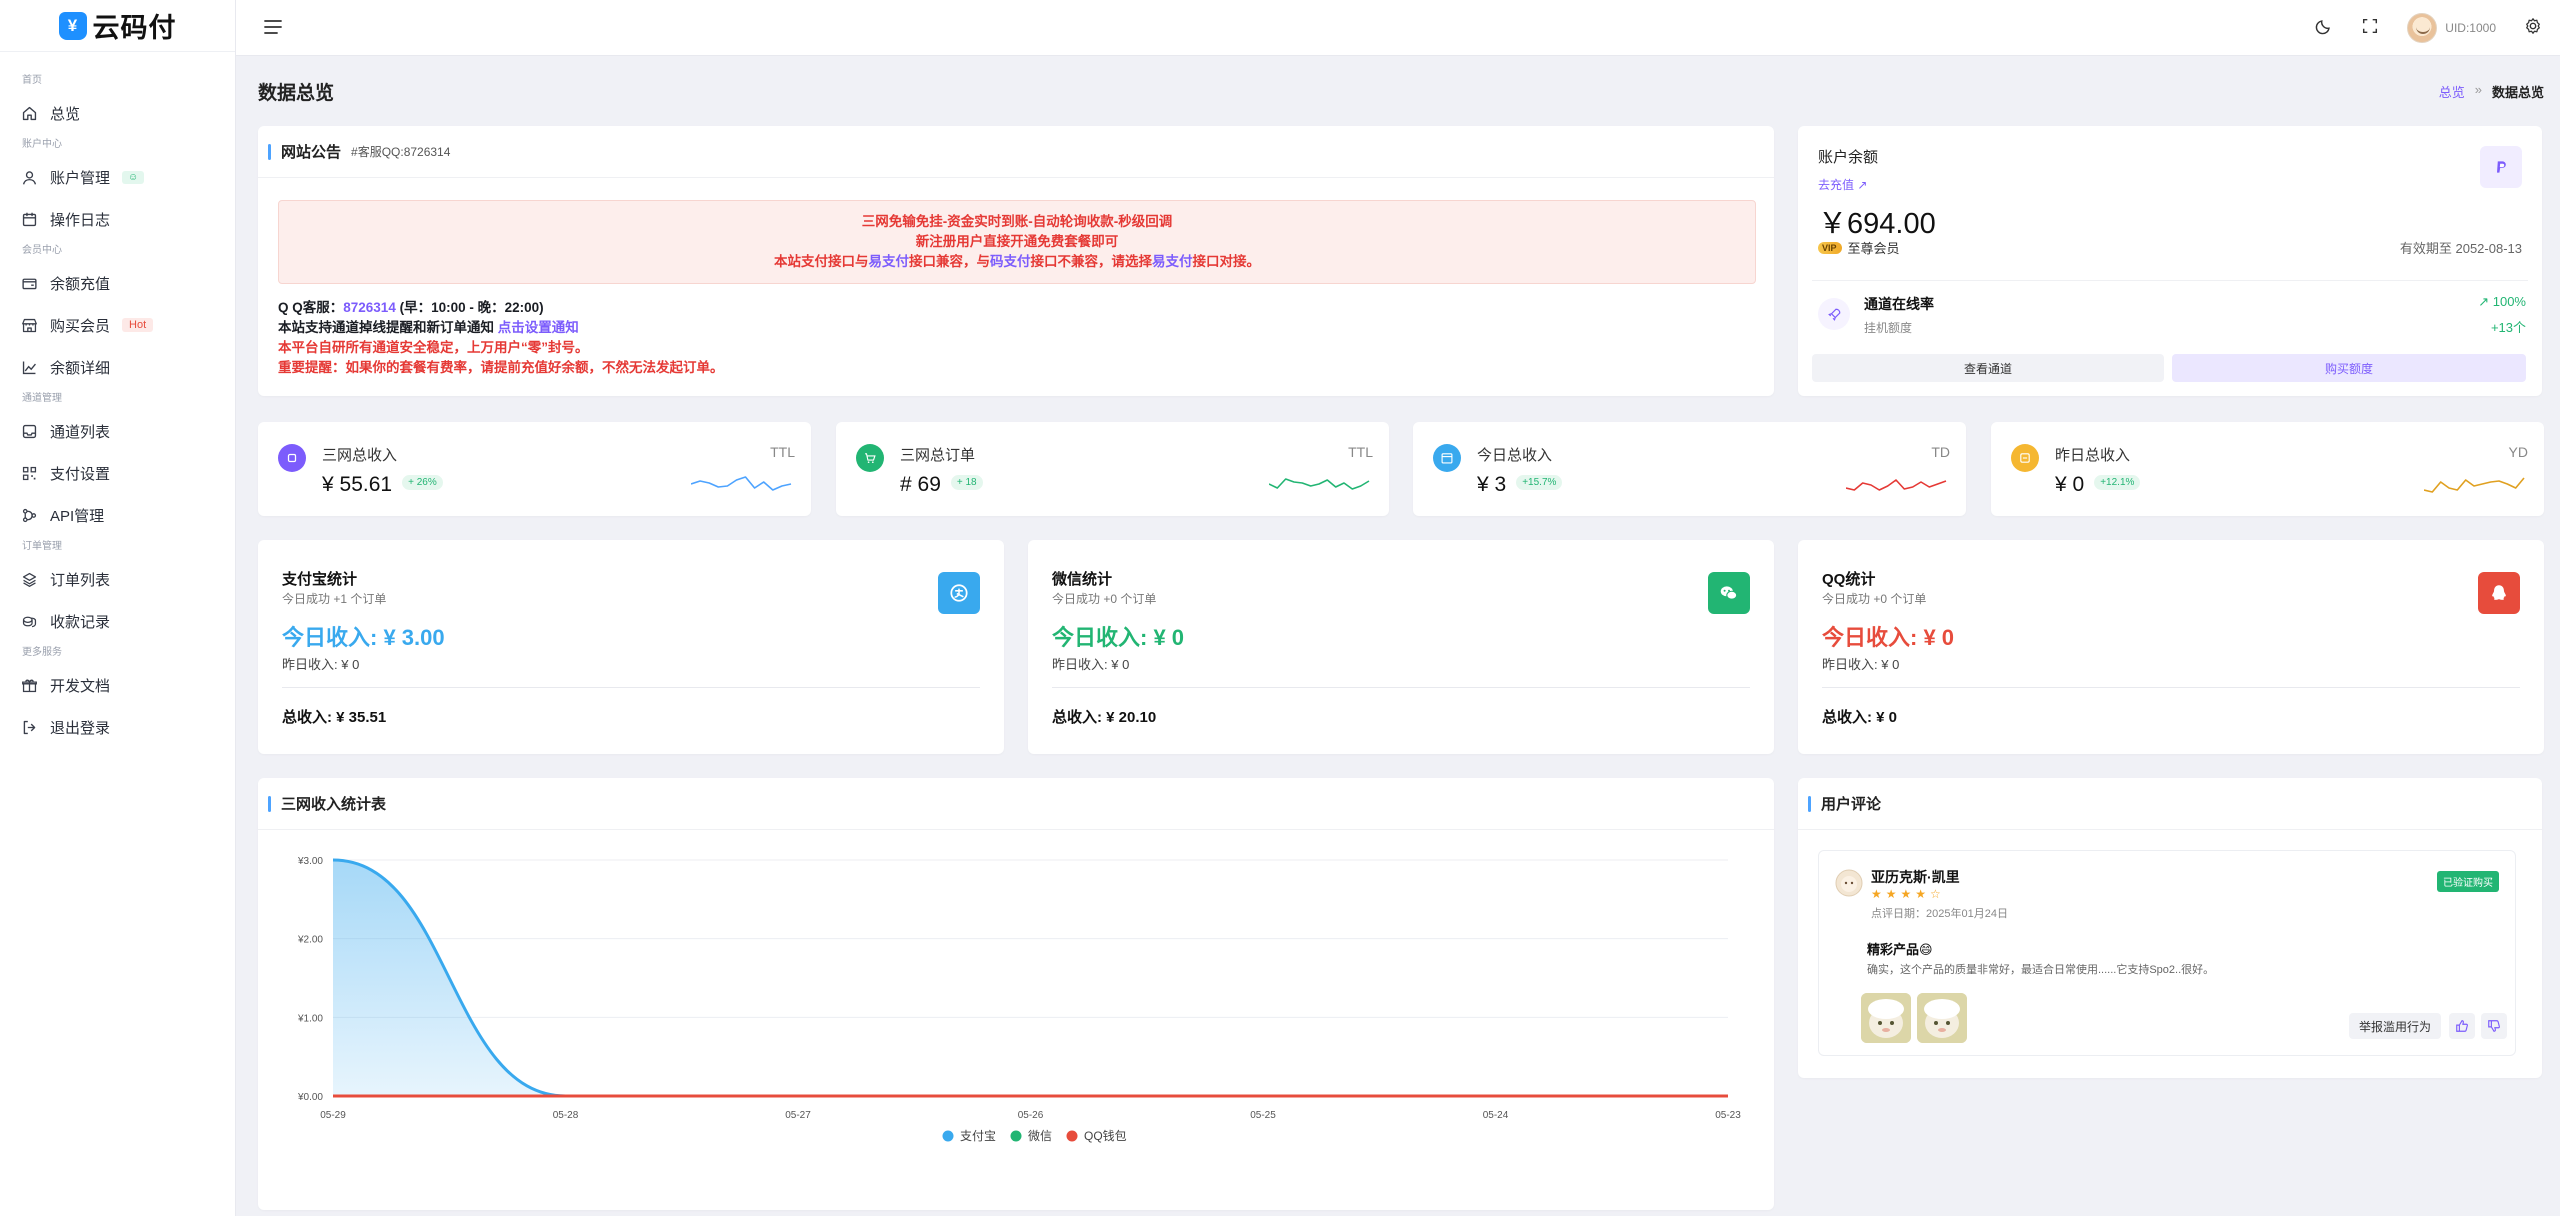  Describe the element at coordinates (1988, 368) in the screenshot. I see `view-channels-button: 查看通道` at that location.